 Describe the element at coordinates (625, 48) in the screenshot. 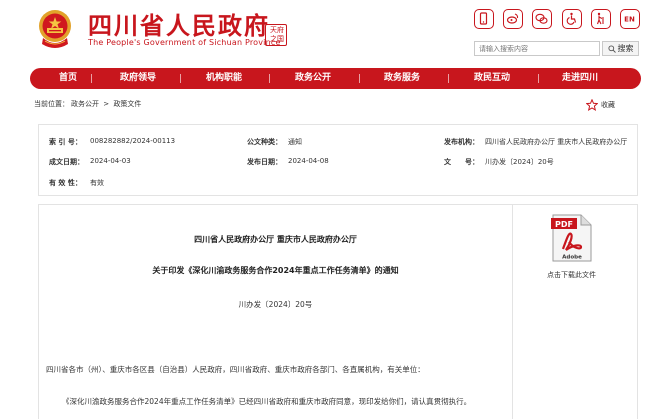

I see `search-button-label: 搜索` at that location.